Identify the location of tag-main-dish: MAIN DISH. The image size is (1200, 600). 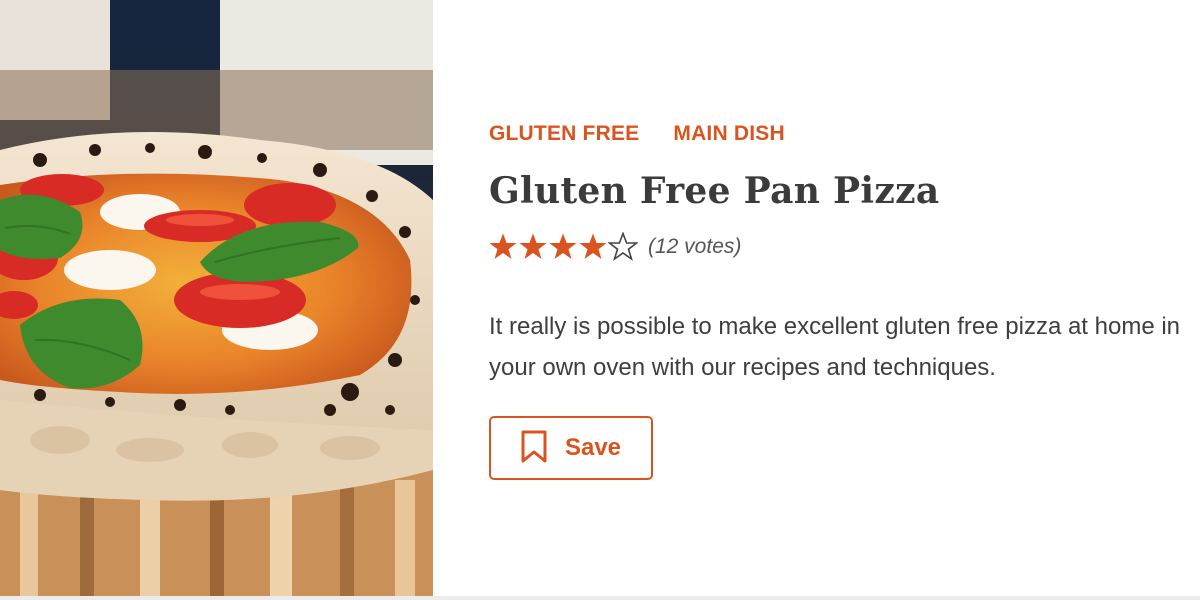
(728, 133).